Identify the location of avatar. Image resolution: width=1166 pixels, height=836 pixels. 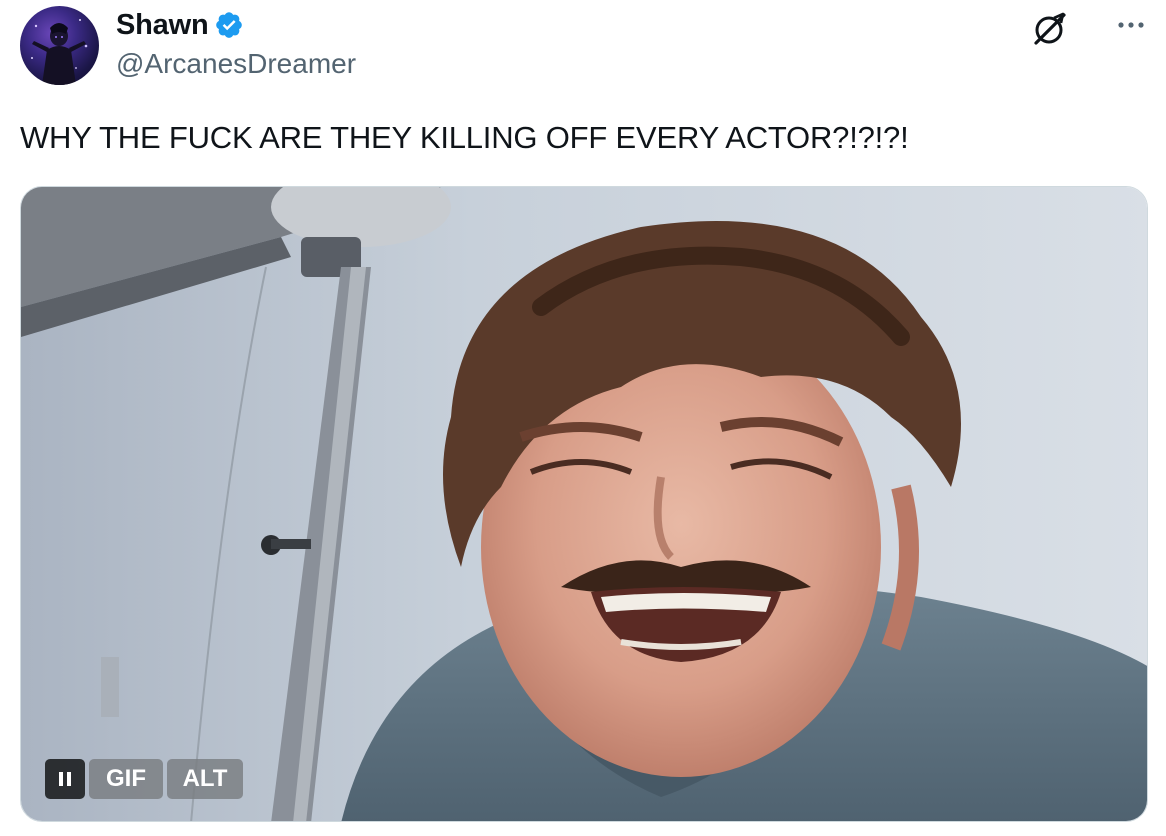
(59, 45).